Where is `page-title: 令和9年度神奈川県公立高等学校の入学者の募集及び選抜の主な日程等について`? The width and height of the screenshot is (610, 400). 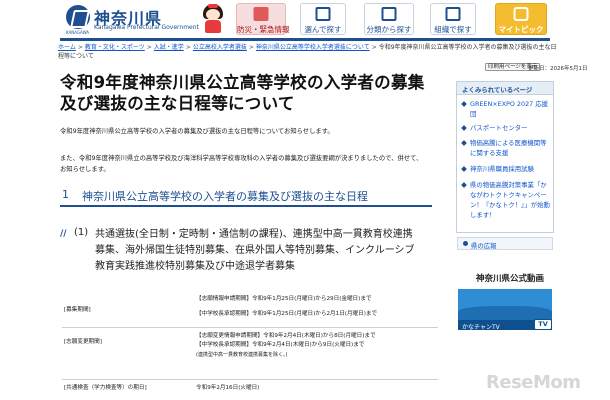
page-title: 令和9年度神奈川県公立高等学校の入学者の募集及び選抜の主な日程等について is located at coordinates (242, 93).